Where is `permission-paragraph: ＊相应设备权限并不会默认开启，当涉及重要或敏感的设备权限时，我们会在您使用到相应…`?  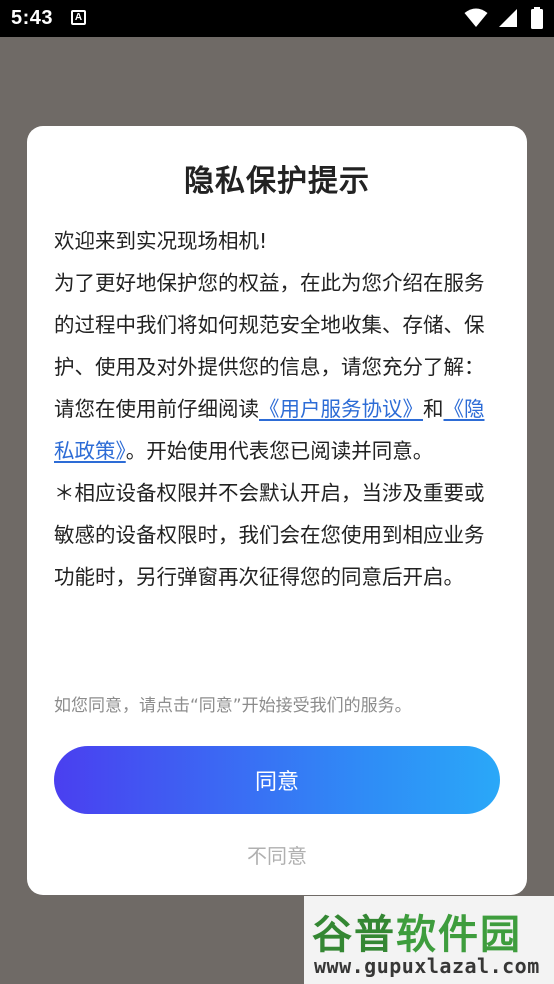 permission-paragraph: ＊相应设备权限并不会默认开启，当涉及重要或敏感的设备权限时，我们会在您使用到相应… is located at coordinates (269, 535).